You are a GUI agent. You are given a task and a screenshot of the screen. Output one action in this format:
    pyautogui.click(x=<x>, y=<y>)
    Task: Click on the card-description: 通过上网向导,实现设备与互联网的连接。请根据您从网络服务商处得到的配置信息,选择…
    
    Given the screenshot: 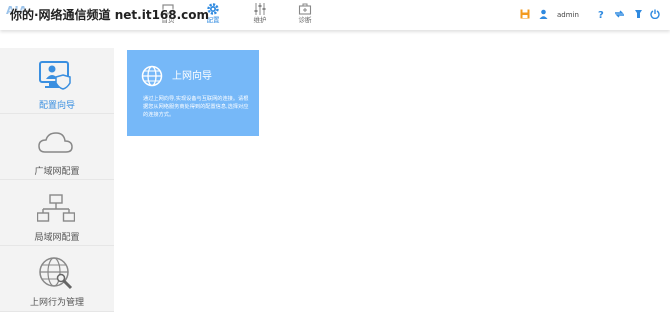 What is the action you would take?
    pyautogui.click(x=196, y=107)
    